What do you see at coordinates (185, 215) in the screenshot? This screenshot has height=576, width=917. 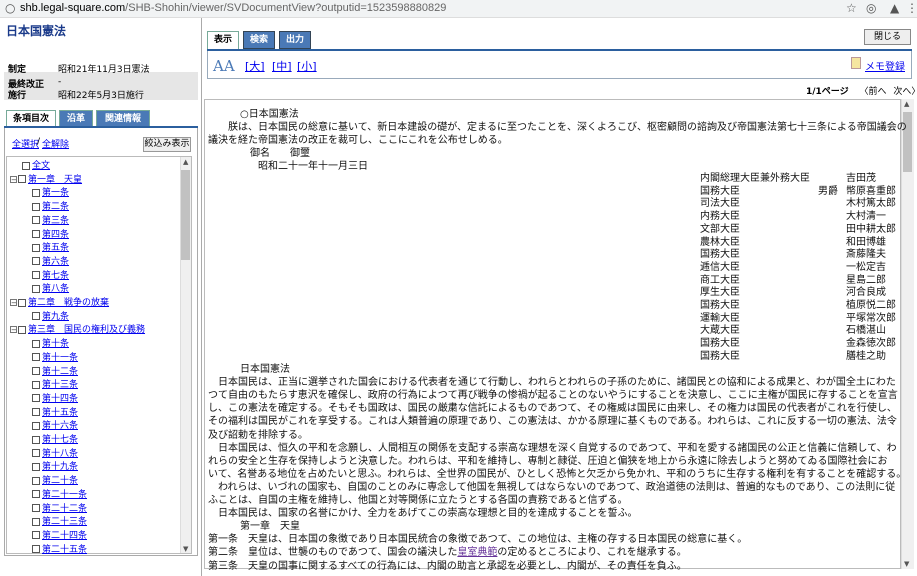 I see `toc-scrollbar-thumb` at bounding box center [185, 215].